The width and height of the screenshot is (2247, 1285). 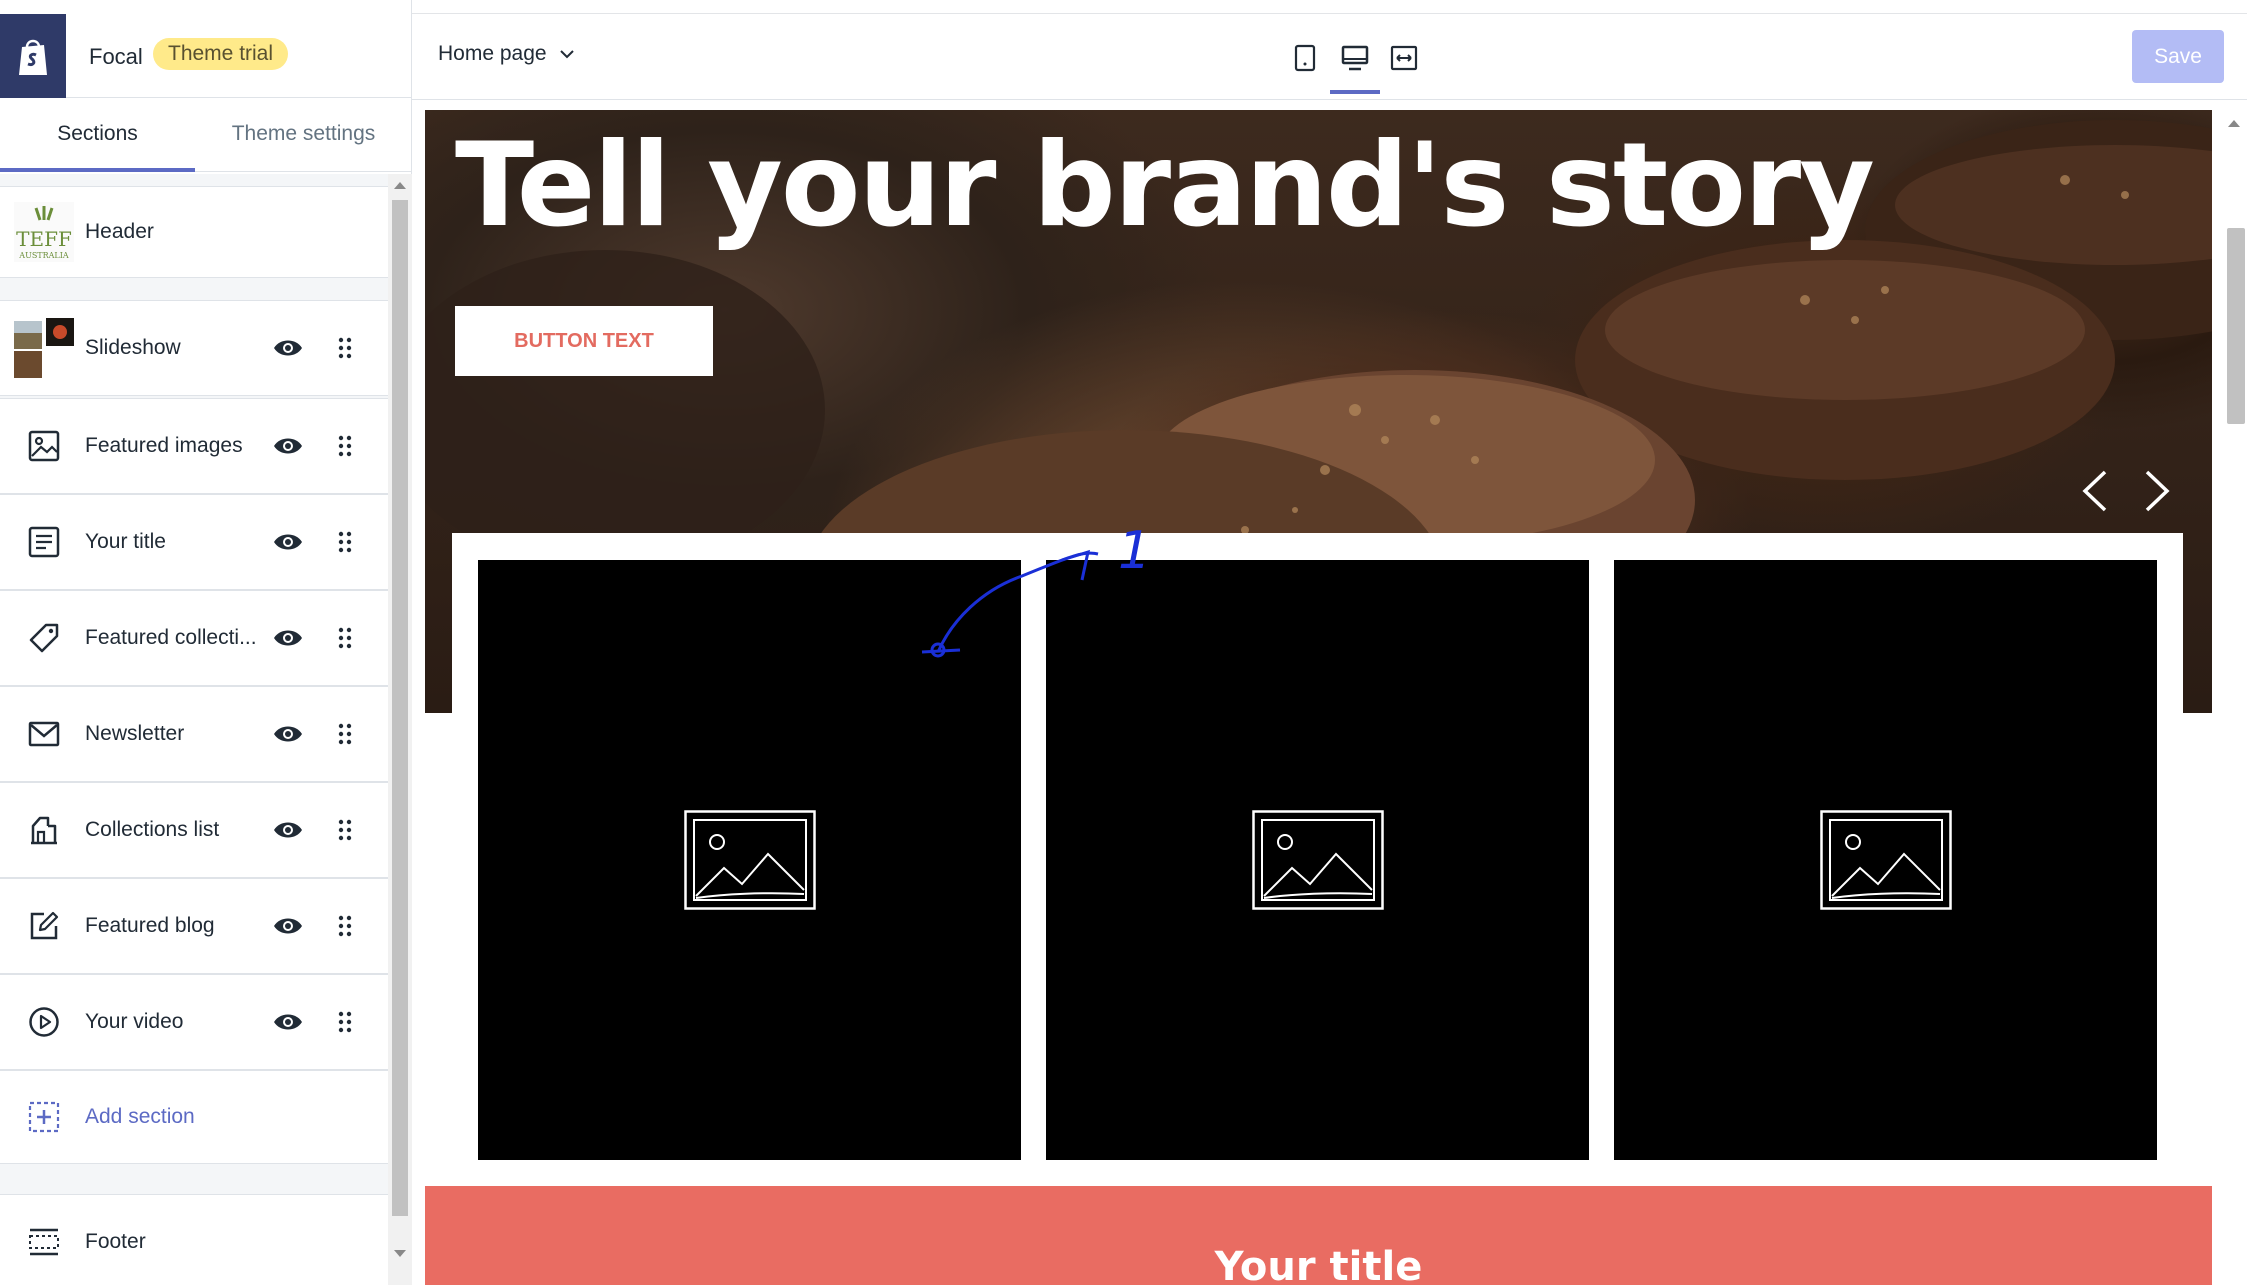 I want to click on brand-bar: Focal Theme trial, so click(x=206, y=56).